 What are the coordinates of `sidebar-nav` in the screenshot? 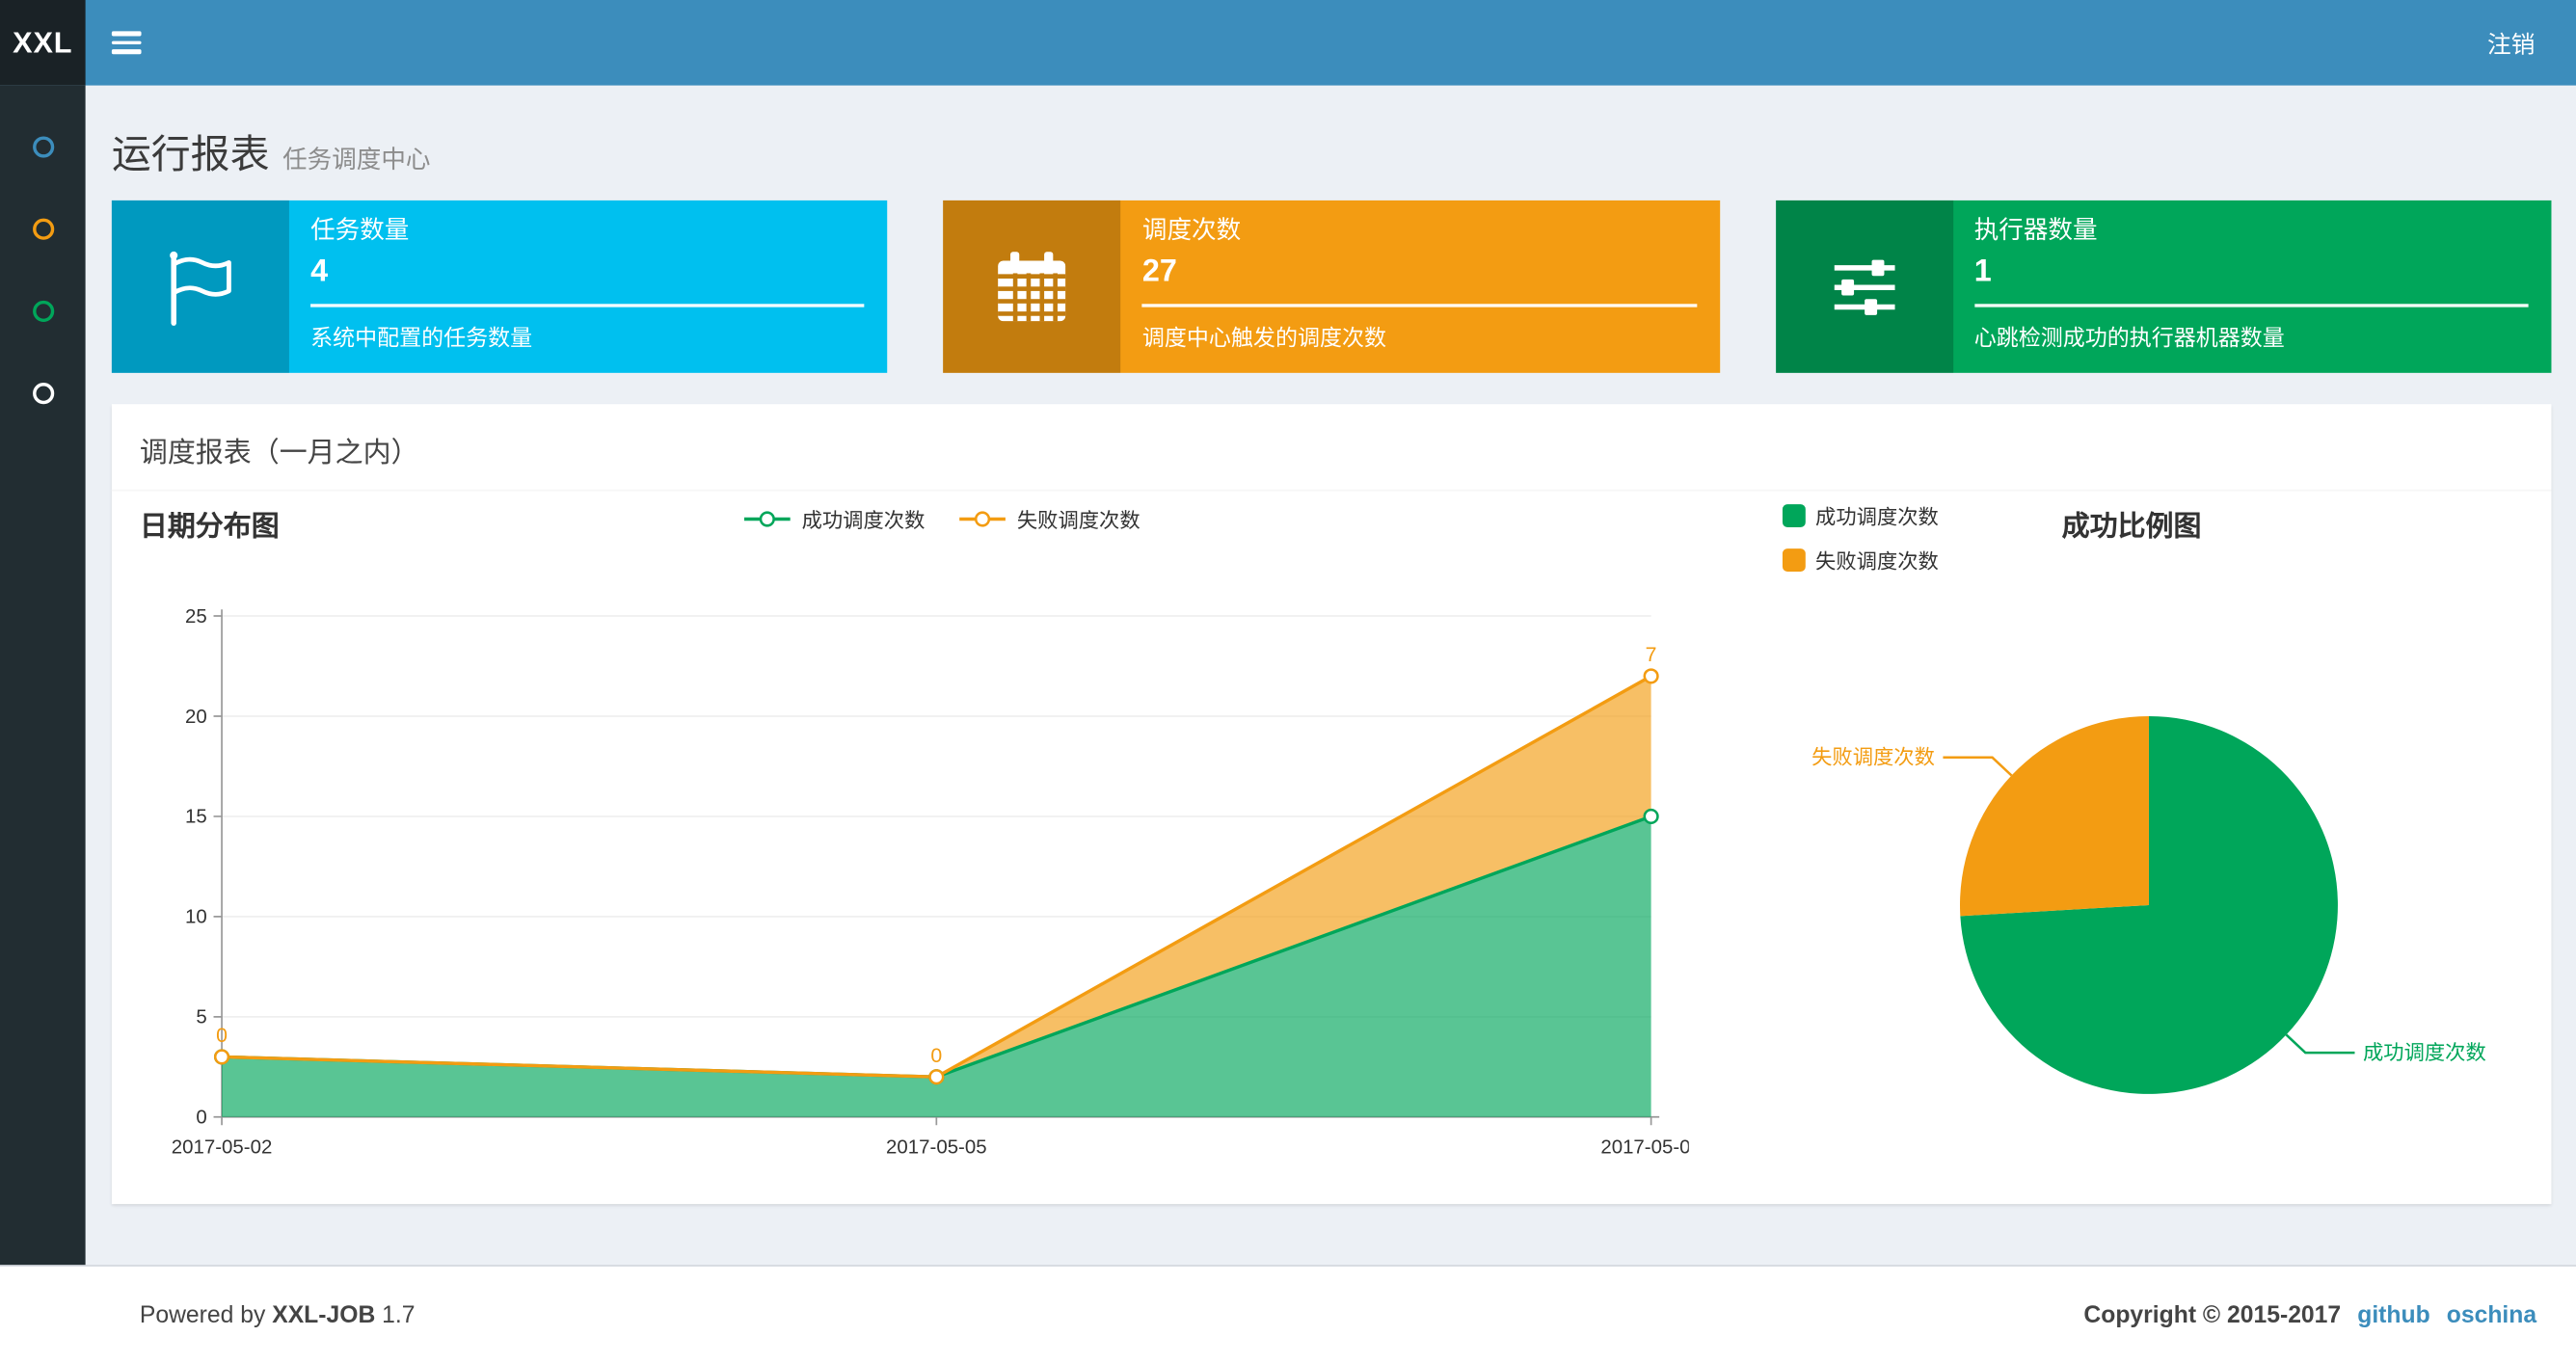 It's located at (43, 675).